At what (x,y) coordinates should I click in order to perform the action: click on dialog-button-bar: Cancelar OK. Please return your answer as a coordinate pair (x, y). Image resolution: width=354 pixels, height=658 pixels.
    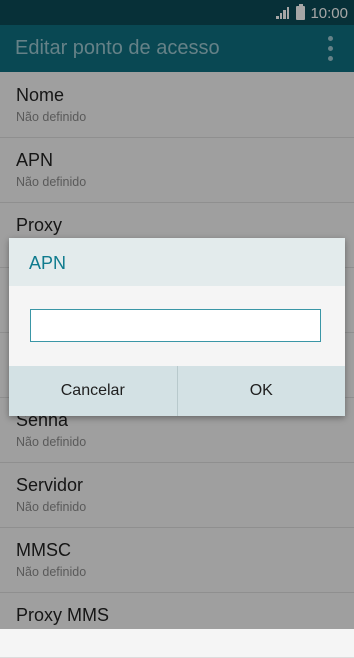
    Looking at the image, I should click on (177, 391).